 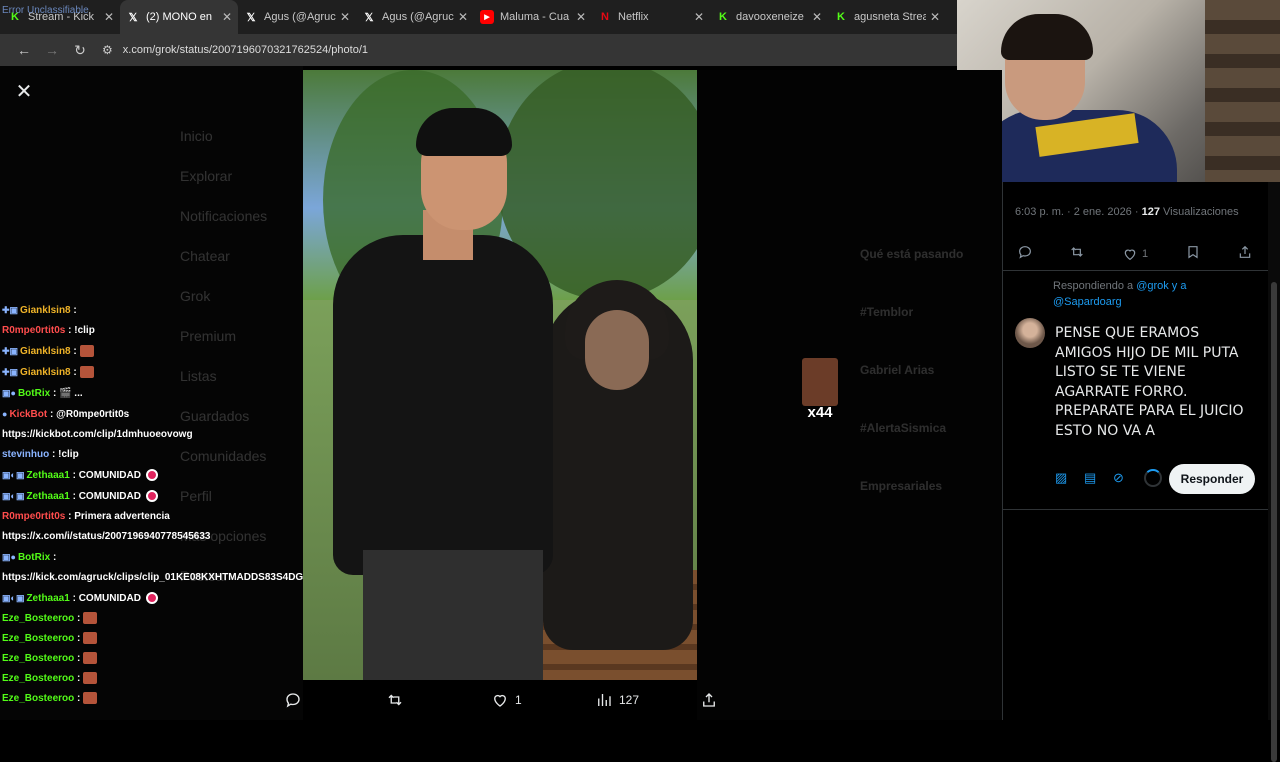 I want to click on chat-username: stevinhuo, so click(x=25, y=454).